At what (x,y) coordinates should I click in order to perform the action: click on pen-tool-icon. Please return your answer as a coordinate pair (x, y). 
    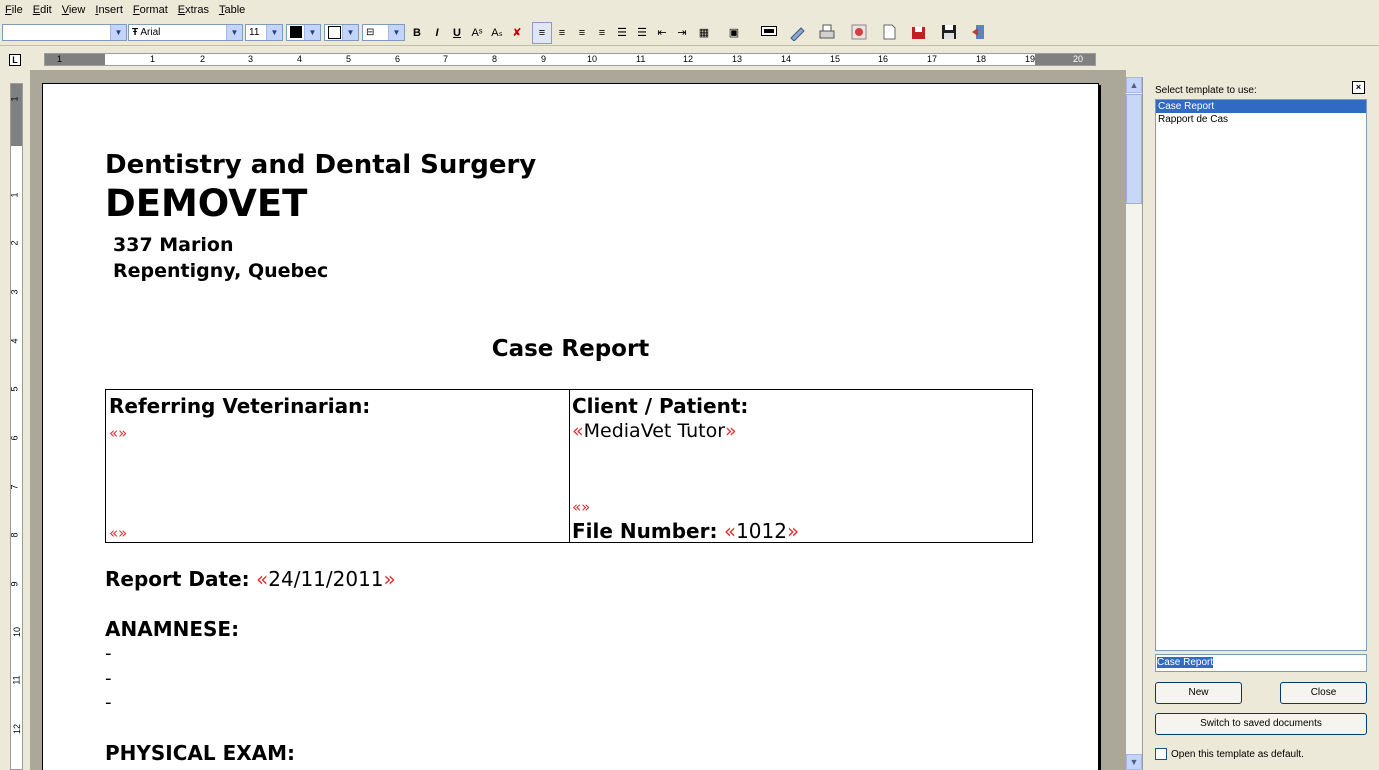
    Looking at the image, I should click on (797, 33).